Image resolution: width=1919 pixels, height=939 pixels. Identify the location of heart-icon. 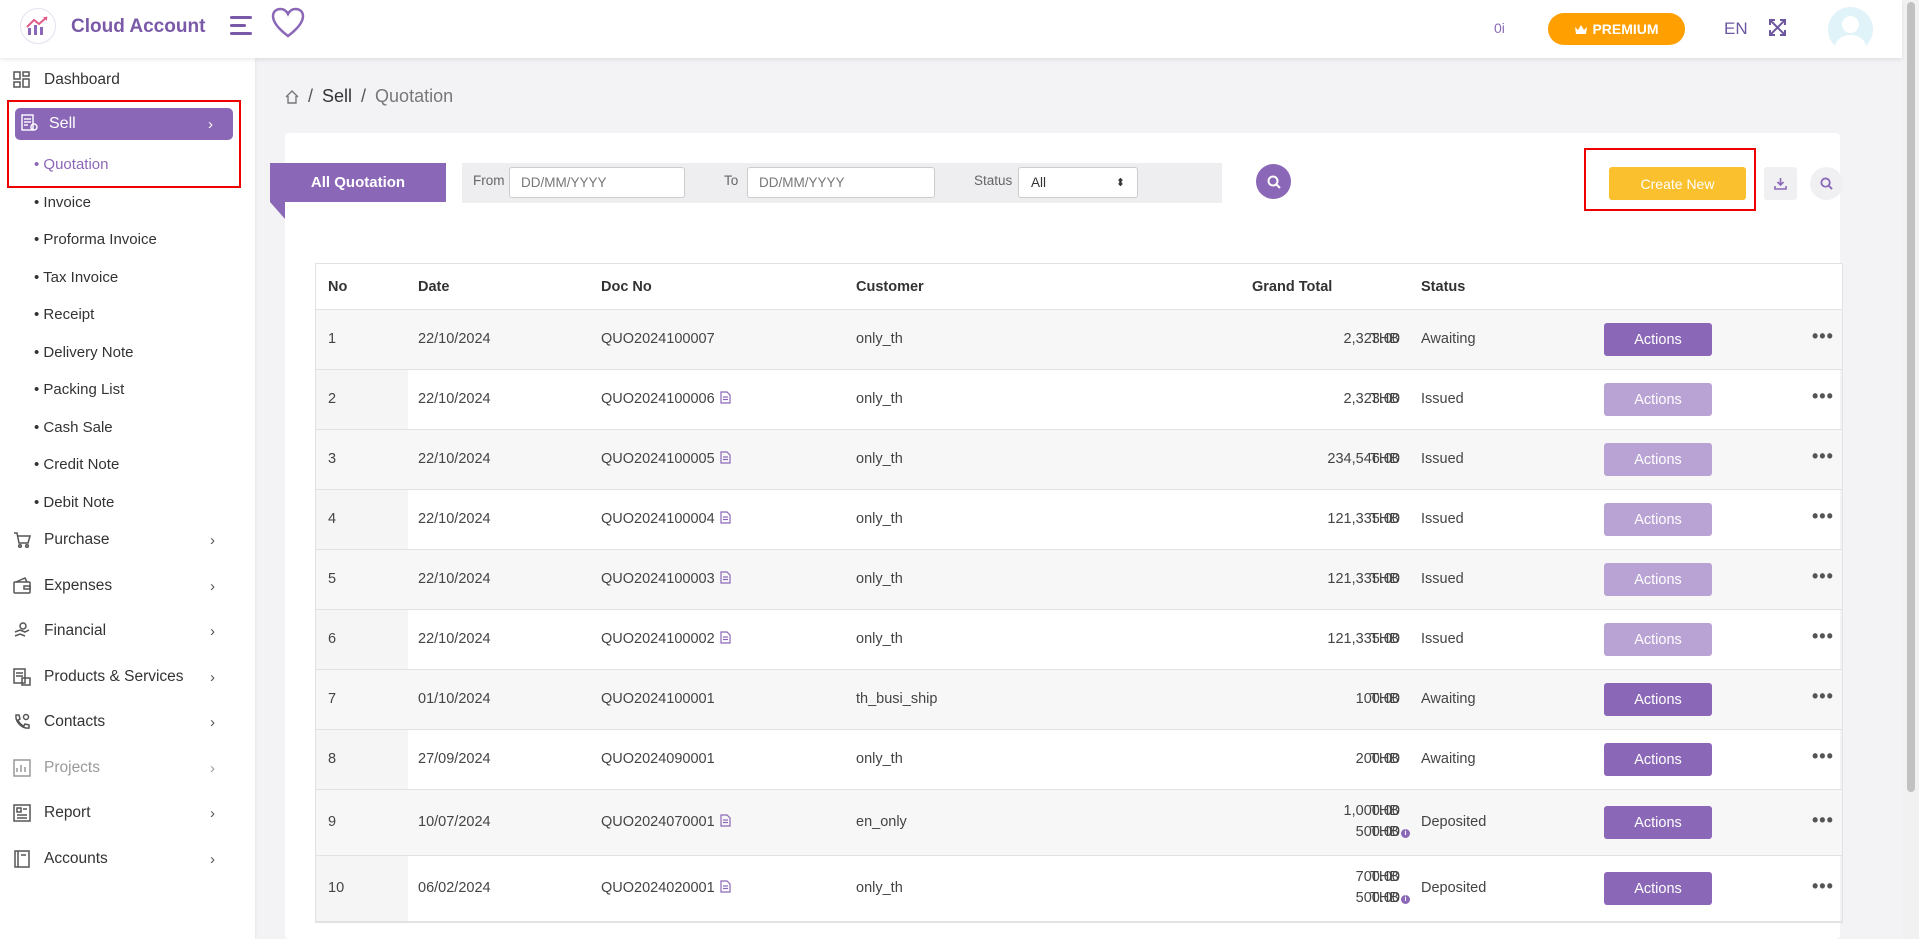
(288, 23).